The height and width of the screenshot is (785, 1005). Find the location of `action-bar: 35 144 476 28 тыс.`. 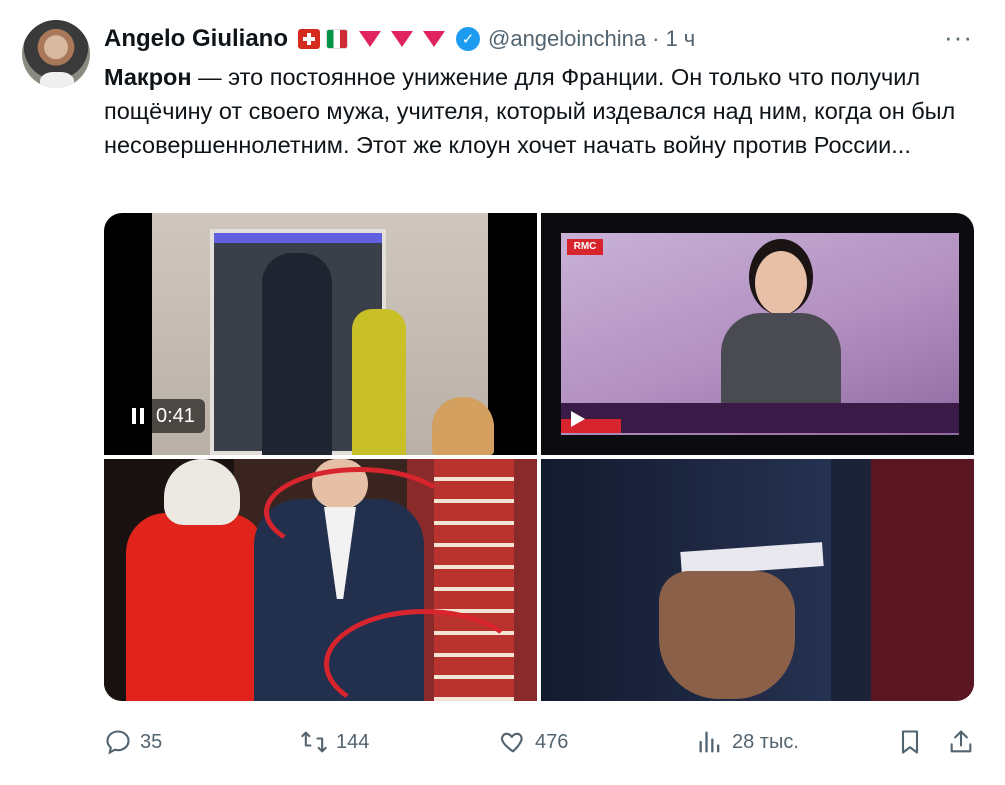

action-bar: 35 144 476 28 тыс. is located at coordinates (539, 742).